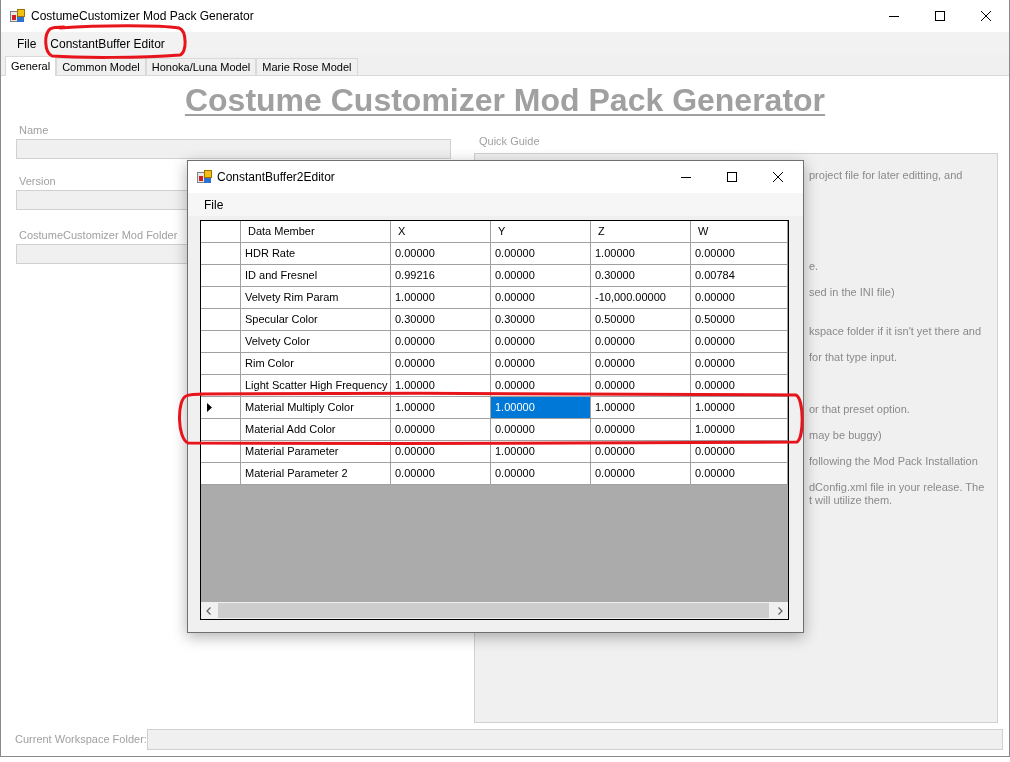  I want to click on guide-text: e., so click(814, 266).